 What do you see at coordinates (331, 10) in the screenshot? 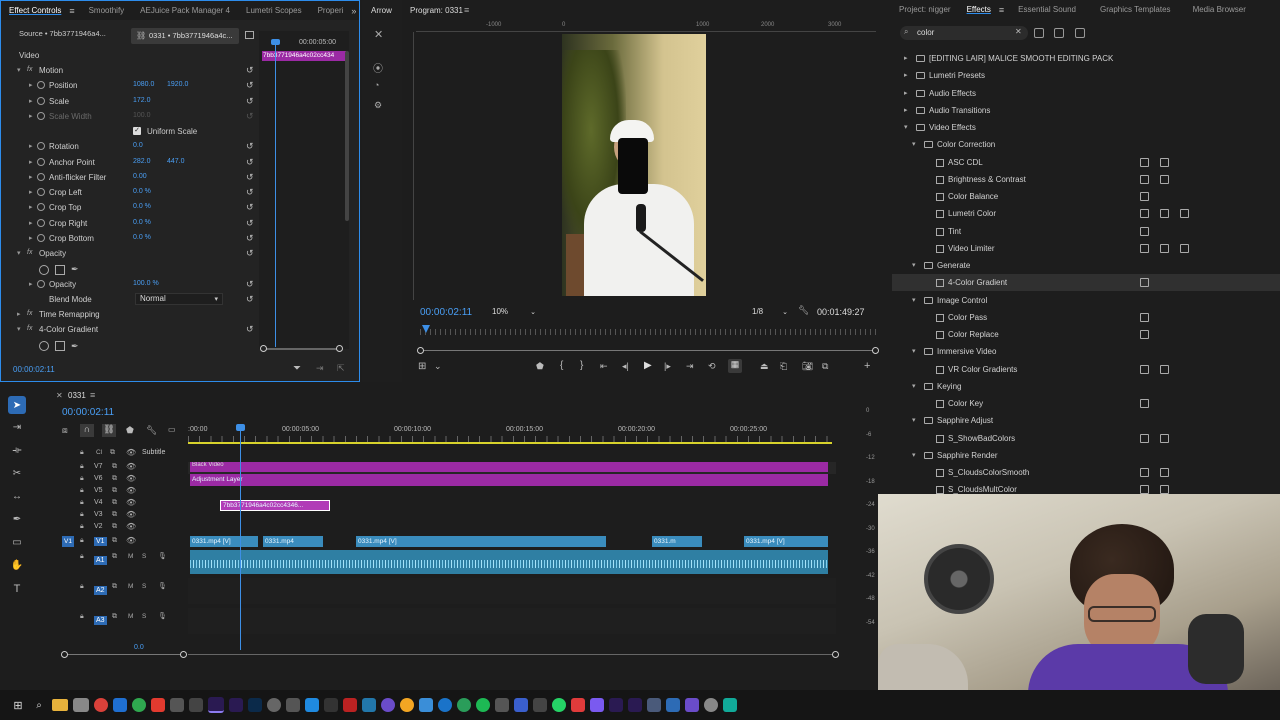
I see `tab-properties: Properi` at bounding box center [331, 10].